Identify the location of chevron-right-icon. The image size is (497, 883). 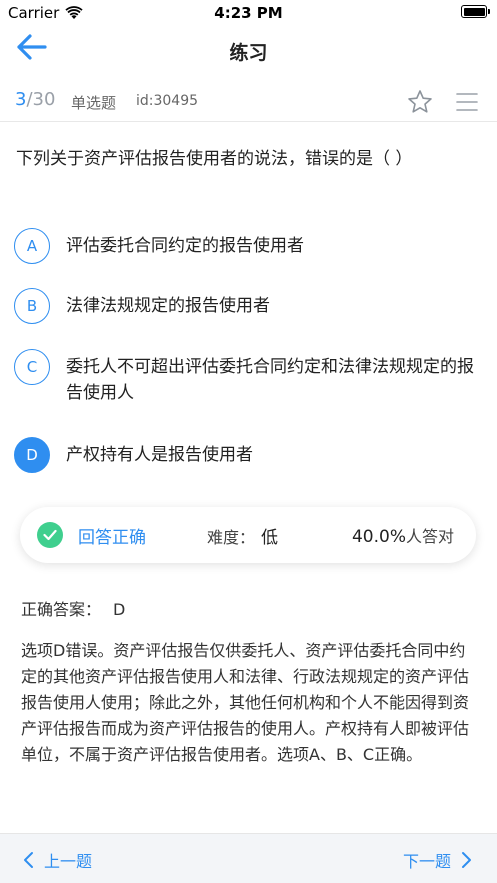
(466, 860).